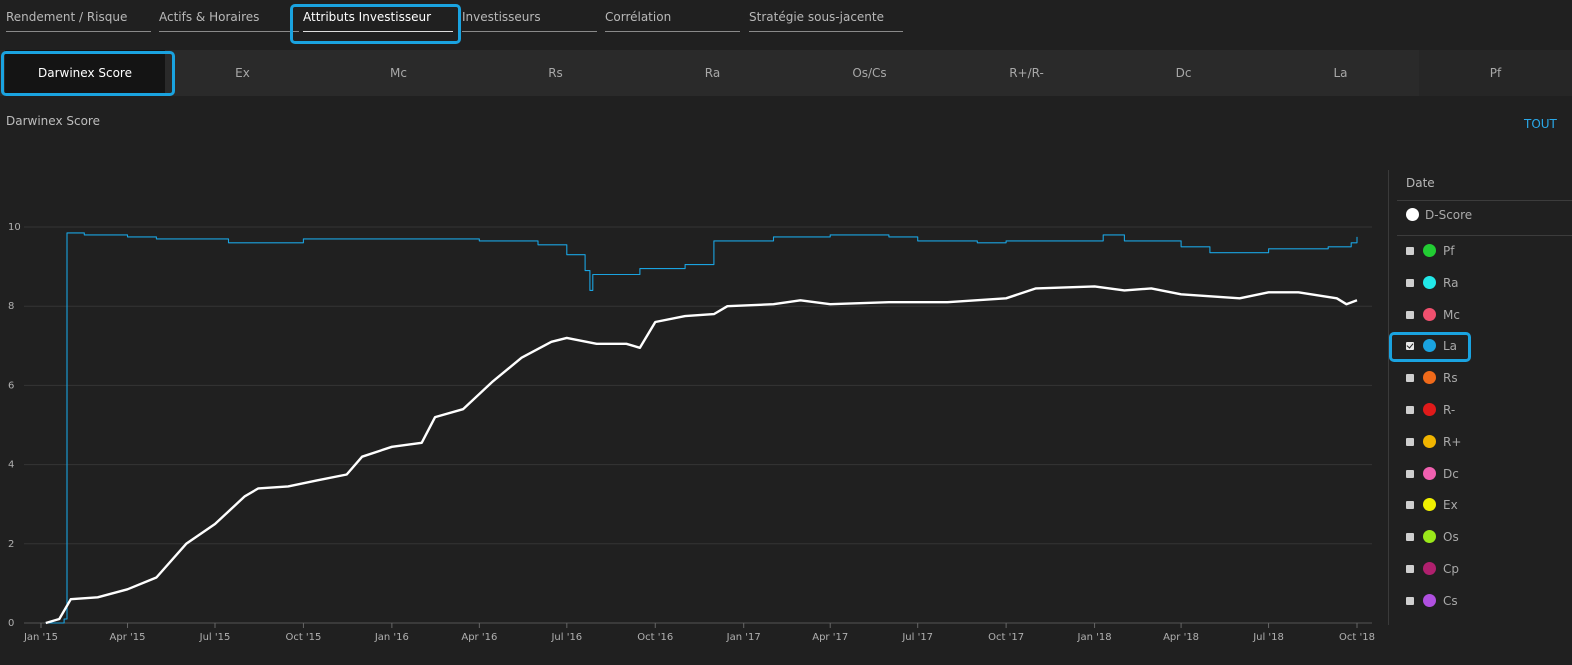  Describe the element at coordinates (1451, 314) in the screenshot. I see `legend-item-label: Mc` at that location.